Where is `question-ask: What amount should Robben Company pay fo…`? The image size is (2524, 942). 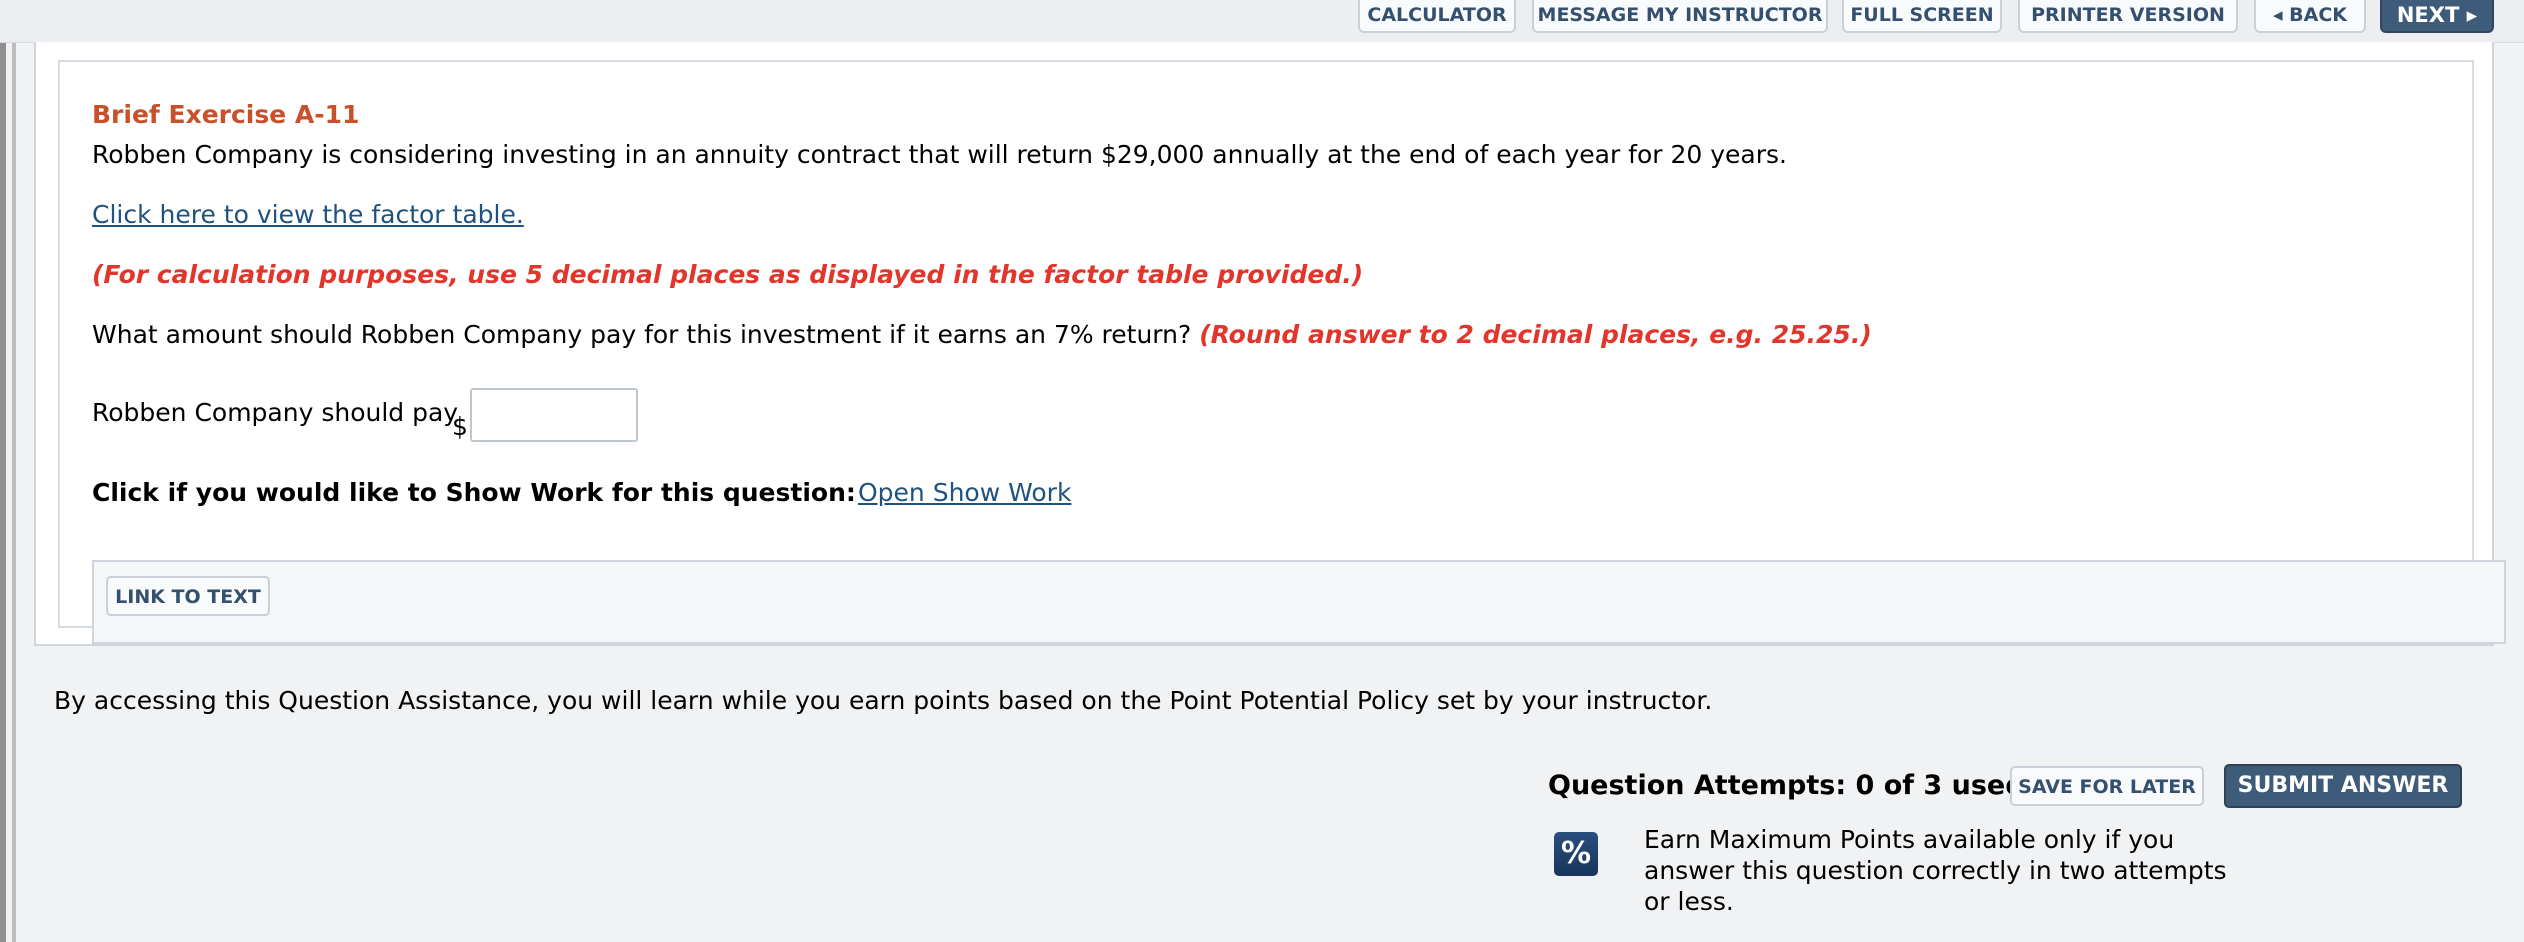
question-ask: What amount should Robben Company pay fo… is located at coordinates (982, 334).